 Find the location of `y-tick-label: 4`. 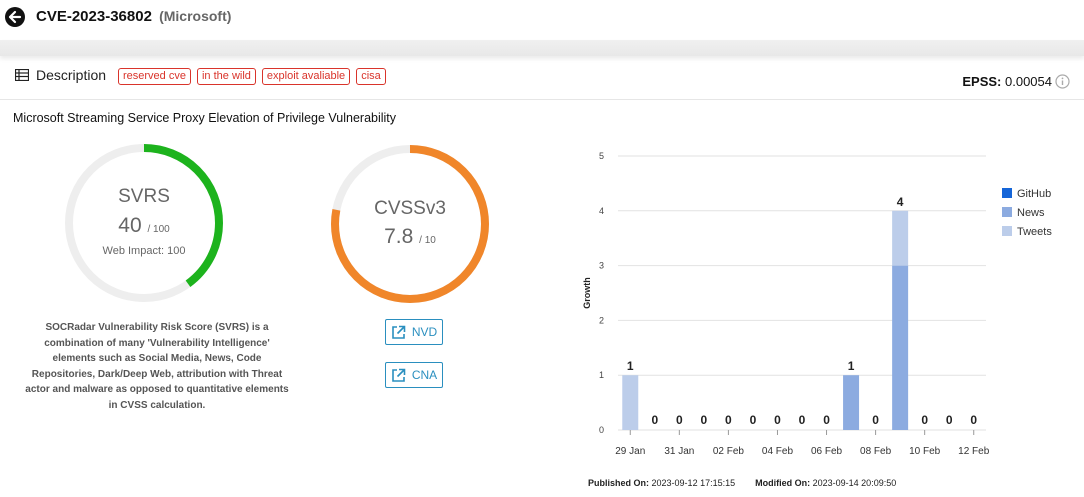

y-tick-label: 4 is located at coordinates (601, 211).